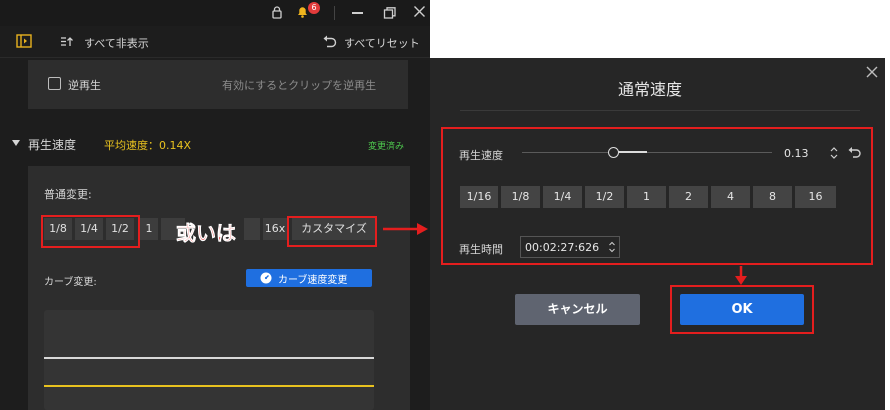 This screenshot has width=890, height=410. I want to click on dialog-title: 通常速度, so click(650, 89).